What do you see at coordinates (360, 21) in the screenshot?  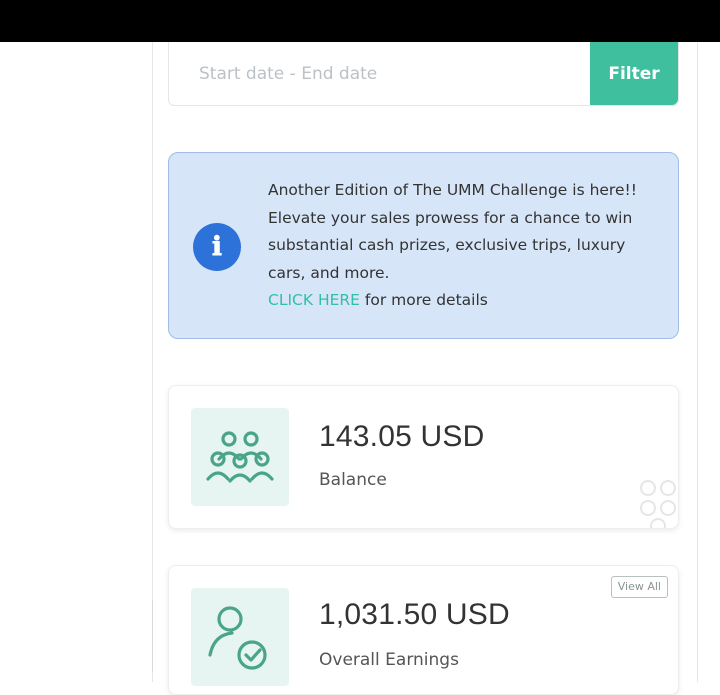 I see `top-black-bar` at bounding box center [360, 21].